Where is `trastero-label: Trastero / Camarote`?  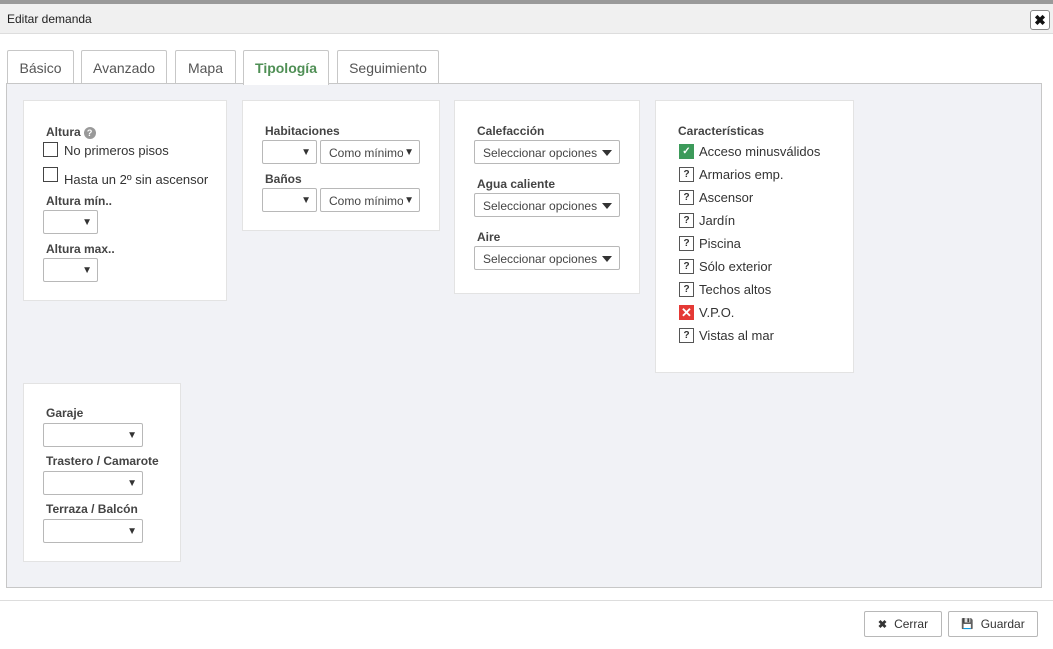 trastero-label: Trastero / Camarote is located at coordinates (102, 461).